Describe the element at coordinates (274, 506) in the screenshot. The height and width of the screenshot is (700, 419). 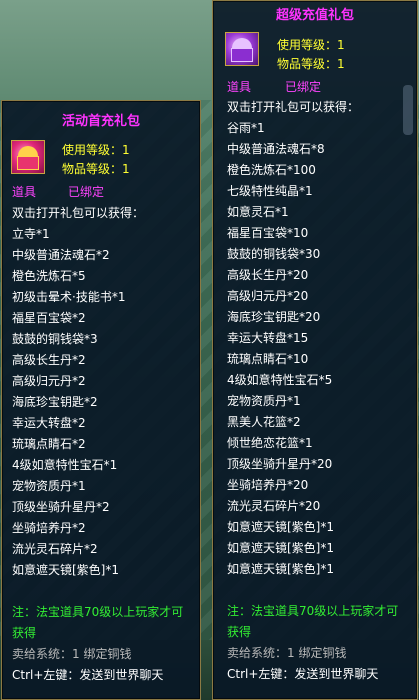
I see `reward-item: 流光灵石碎片*20` at that location.